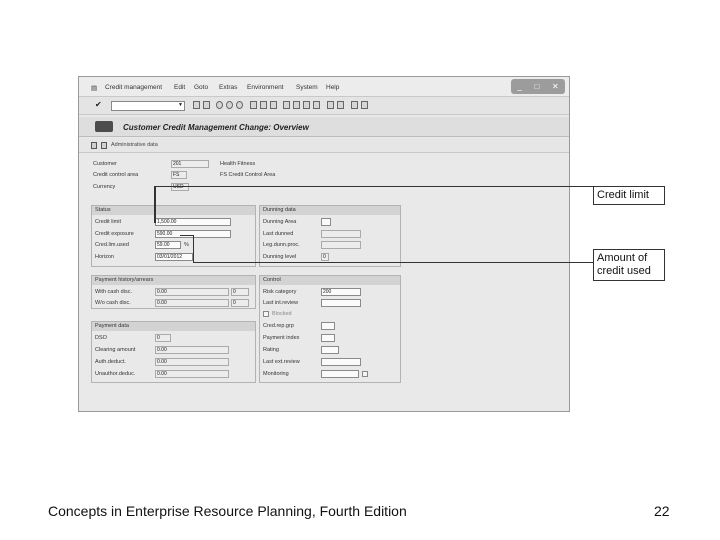 The image size is (720, 540). Describe the element at coordinates (114, 234) in the screenshot. I see `credit-exposure-label: Credit exposure` at that location.